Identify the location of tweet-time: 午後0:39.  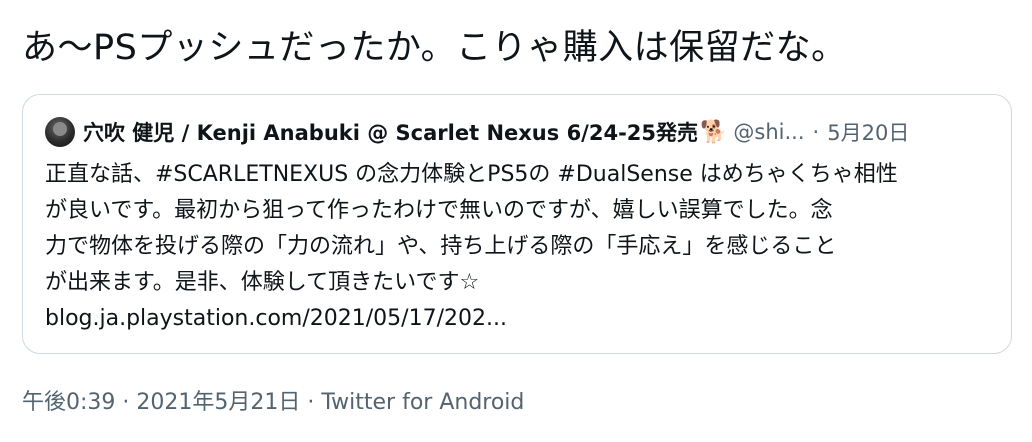
(68, 402).